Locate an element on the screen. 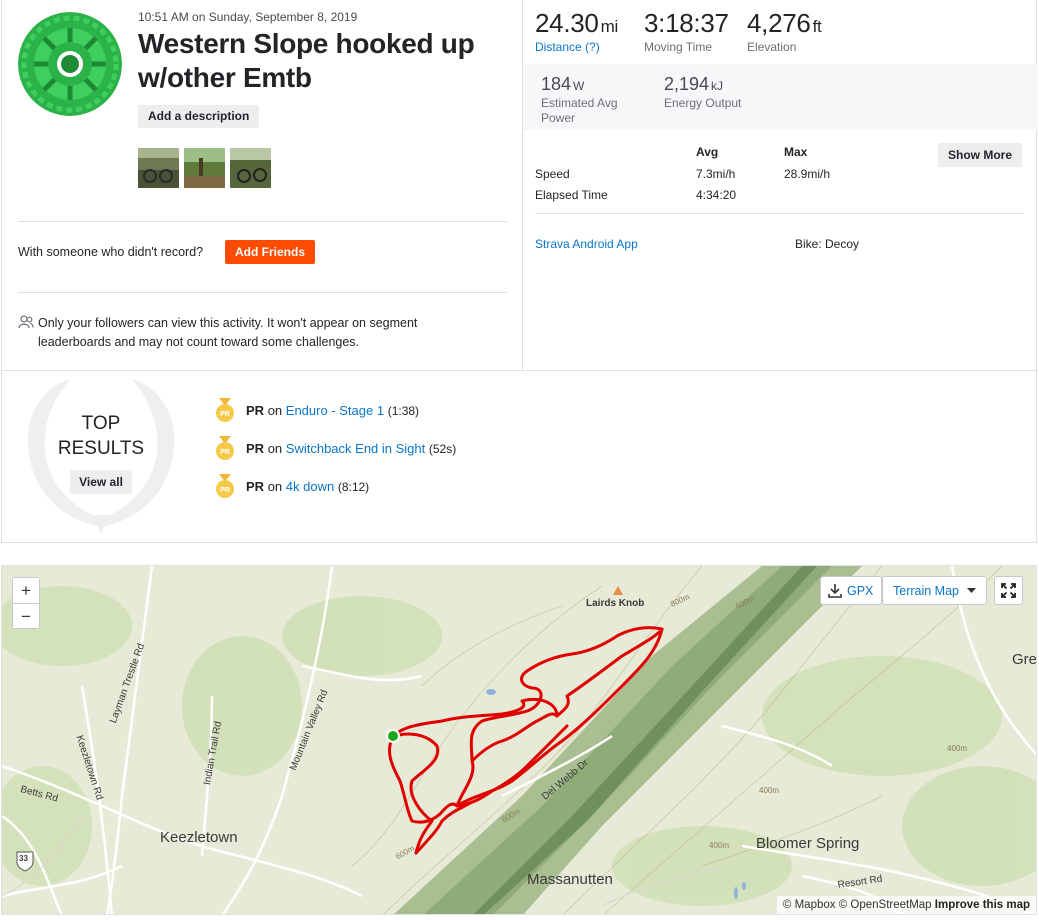  device-link: Strava Android App is located at coordinates (586, 244).